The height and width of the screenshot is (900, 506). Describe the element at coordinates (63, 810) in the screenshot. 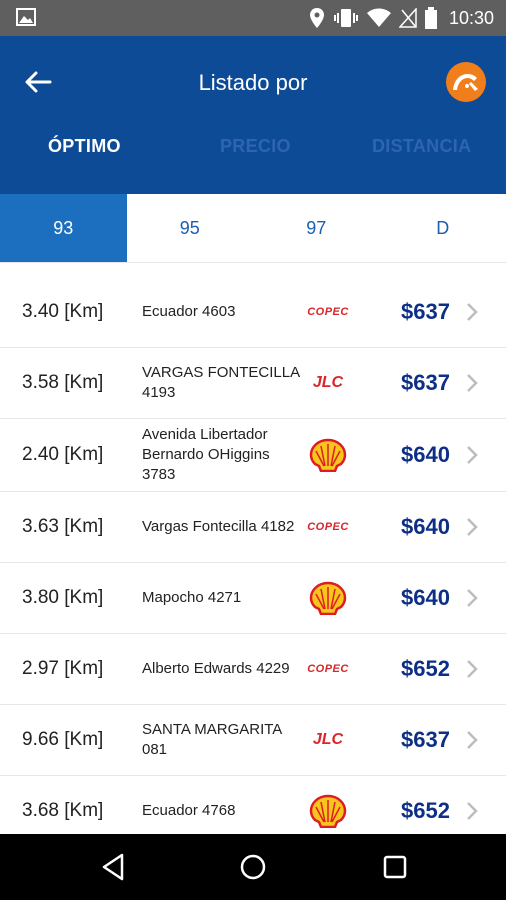

I see `station-distance: 3.68 [Km]` at that location.